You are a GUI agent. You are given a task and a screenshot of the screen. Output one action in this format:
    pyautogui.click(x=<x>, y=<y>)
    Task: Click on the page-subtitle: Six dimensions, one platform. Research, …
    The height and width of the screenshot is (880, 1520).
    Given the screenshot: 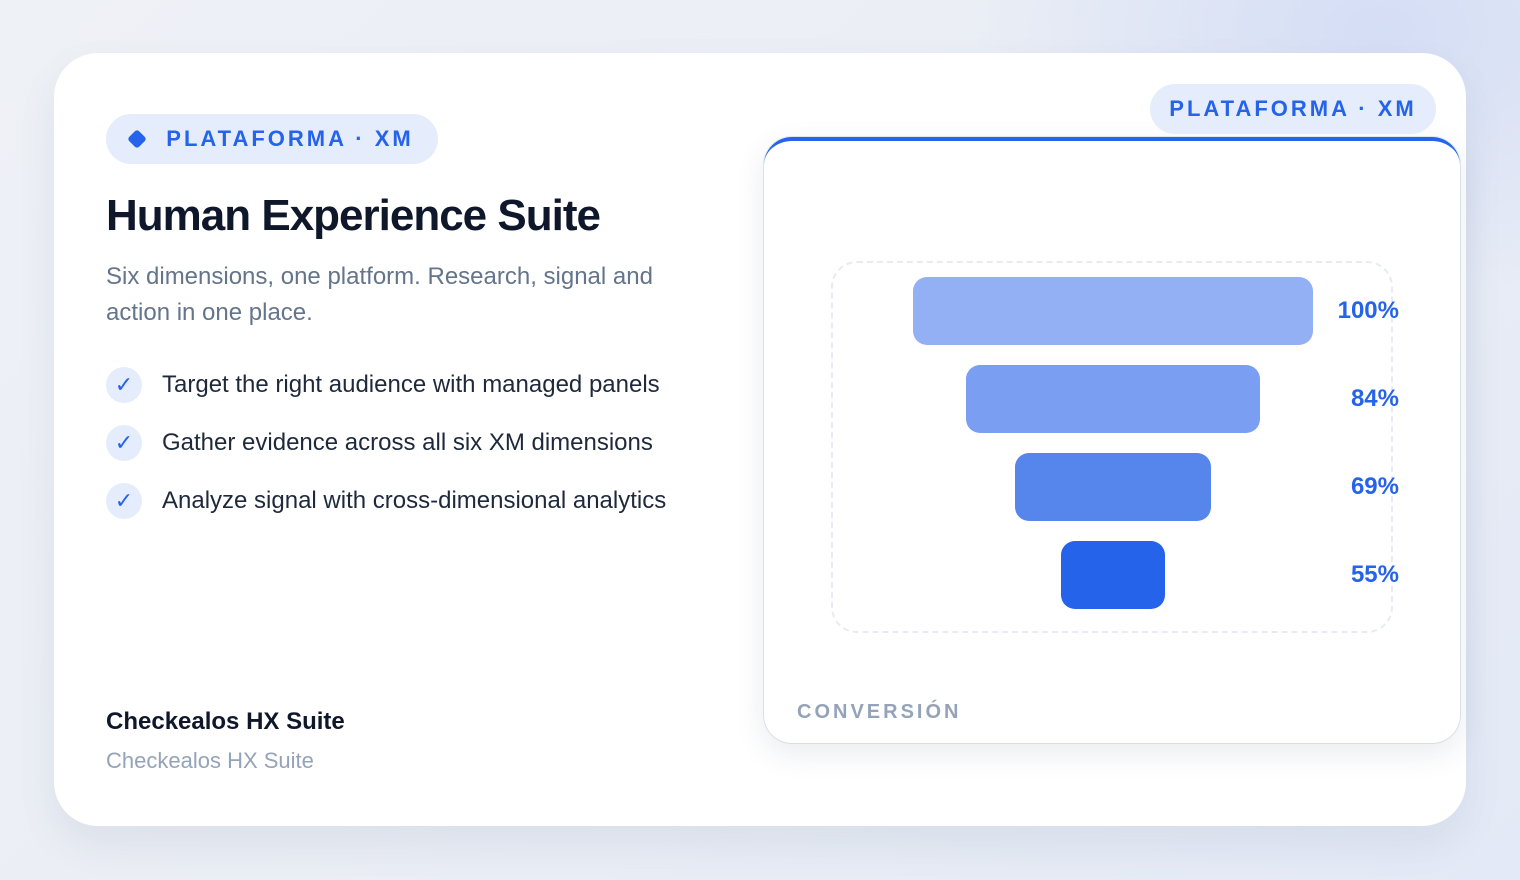 What is the action you would take?
    pyautogui.click(x=379, y=294)
    